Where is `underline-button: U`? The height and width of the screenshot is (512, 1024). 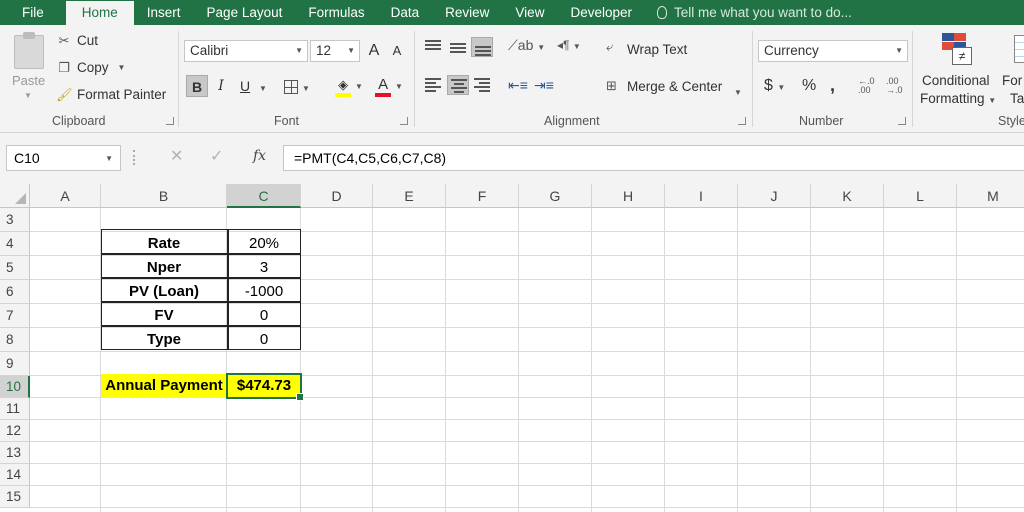
underline-button: U is located at coordinates (245, 86).